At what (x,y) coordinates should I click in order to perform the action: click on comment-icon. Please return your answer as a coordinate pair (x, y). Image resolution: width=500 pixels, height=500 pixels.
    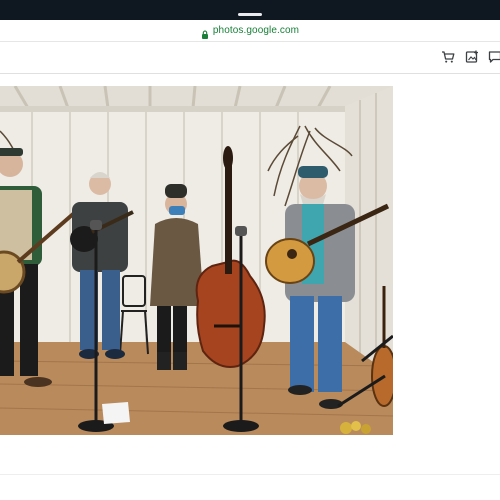
    Looking at the image, I should click on (494, 57).